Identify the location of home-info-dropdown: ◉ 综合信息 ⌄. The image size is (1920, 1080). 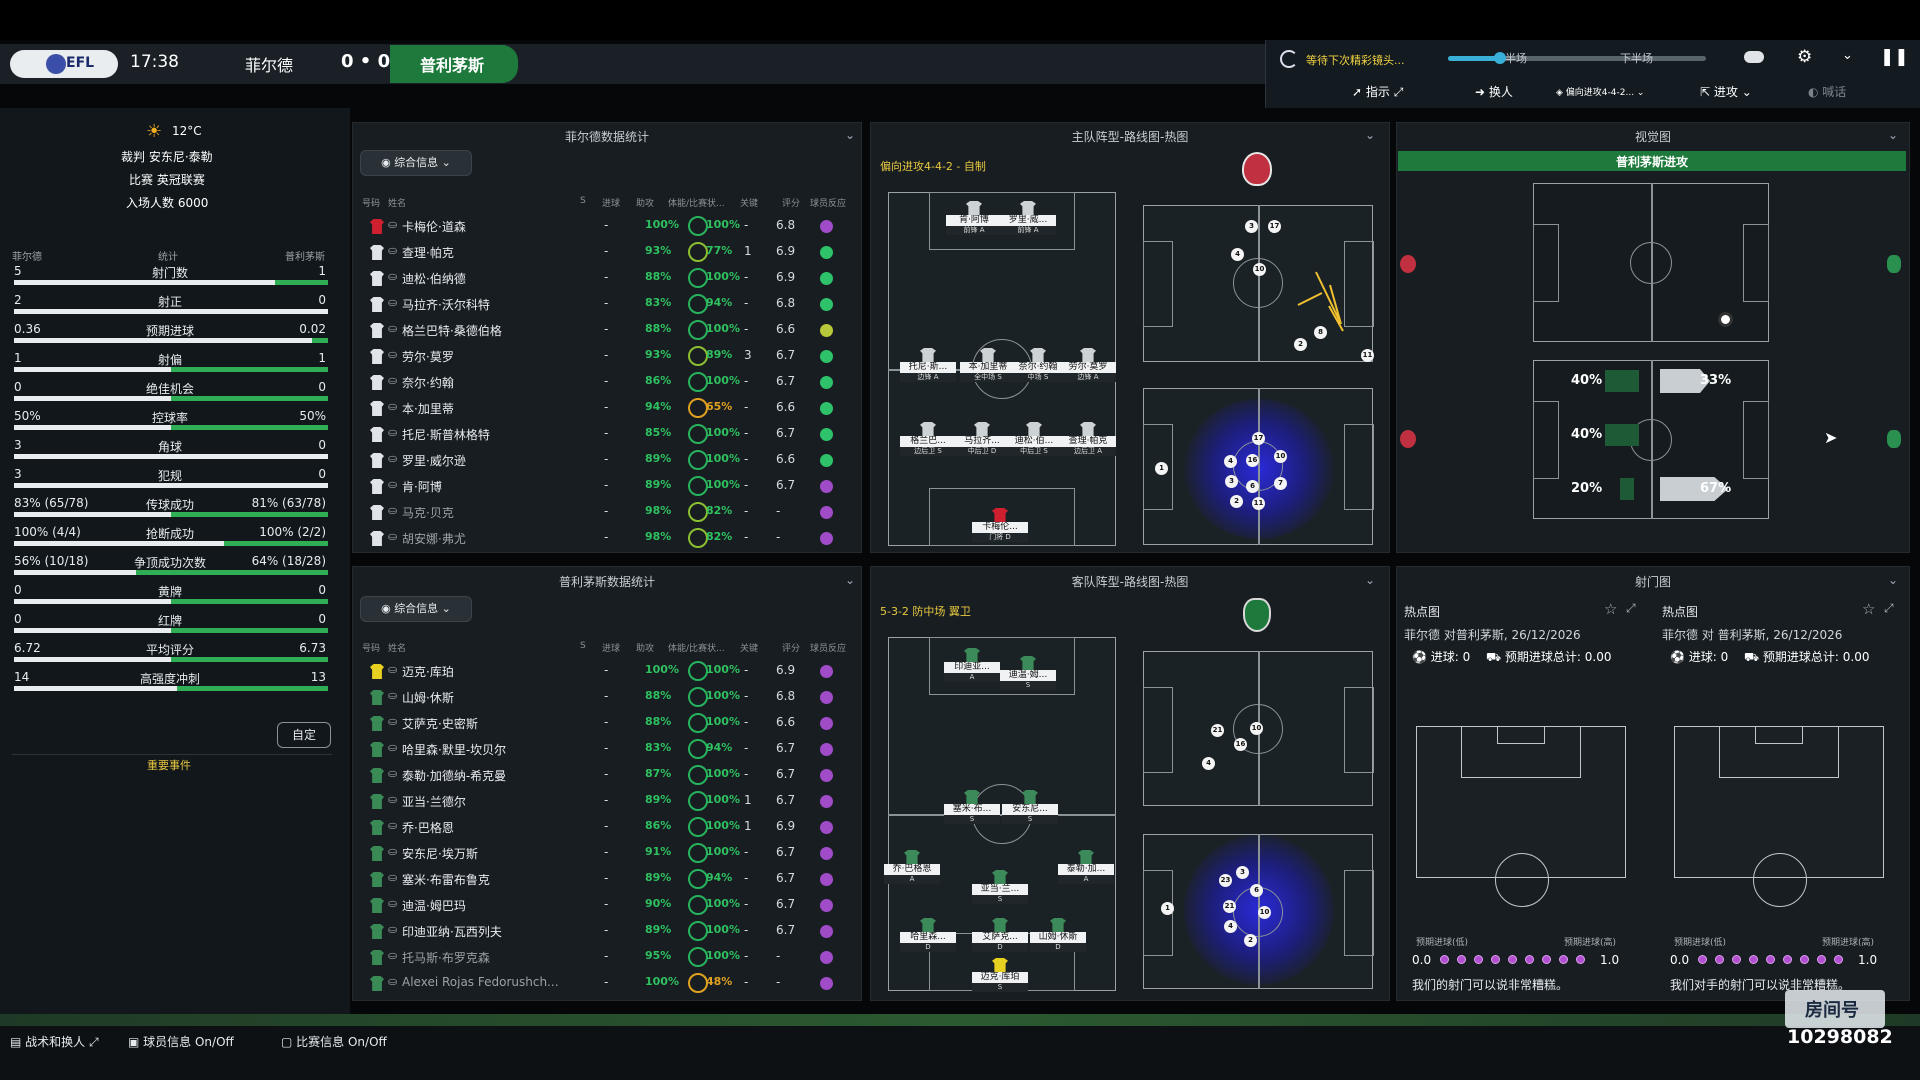
(416, 163).